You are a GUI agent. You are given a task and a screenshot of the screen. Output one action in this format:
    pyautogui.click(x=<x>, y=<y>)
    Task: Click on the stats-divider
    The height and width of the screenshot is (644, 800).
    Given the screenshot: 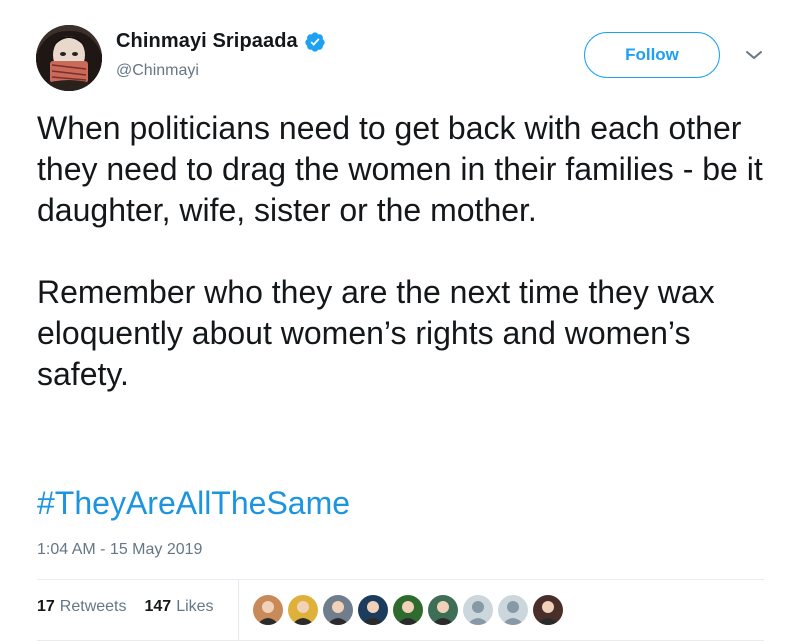 What is the action you would take?
    pyautogui.click(x=238, y=610)
    